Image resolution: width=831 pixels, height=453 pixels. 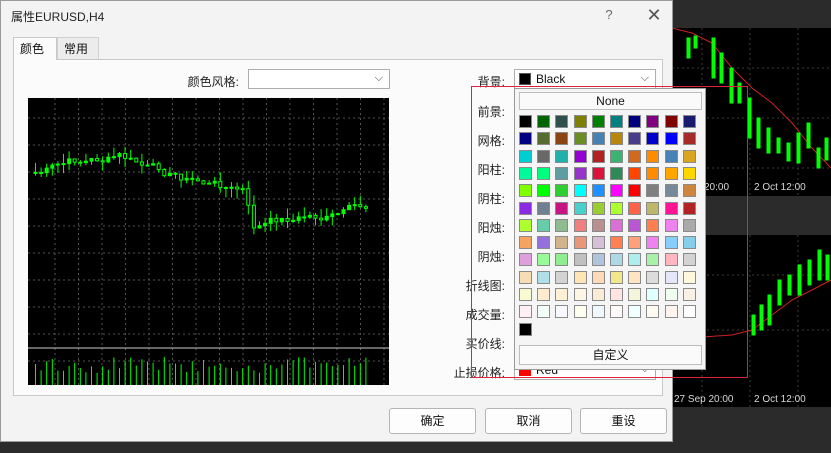 I want to click on title-bar: 属性EURUSD,H4 ? ✕, so click(x=336, y=16).